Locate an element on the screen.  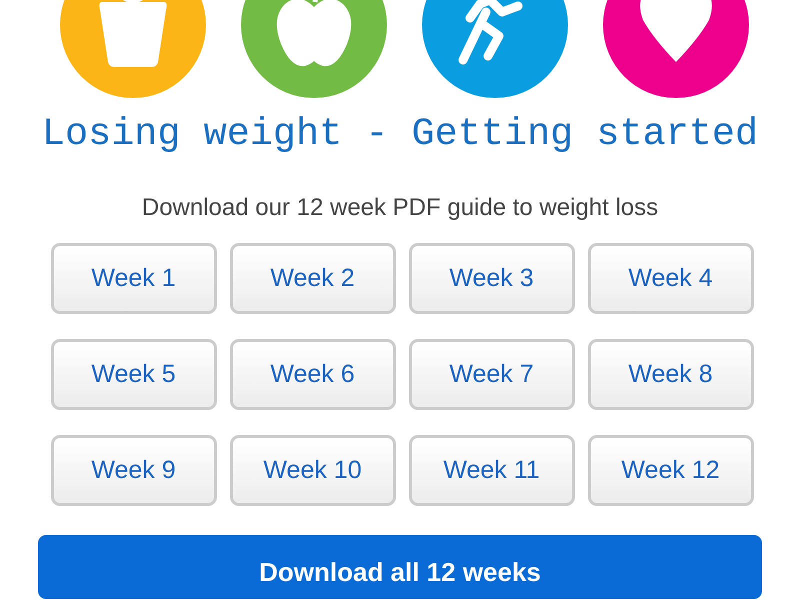
week-button: Week 2 is located at coordinates (313, 278).